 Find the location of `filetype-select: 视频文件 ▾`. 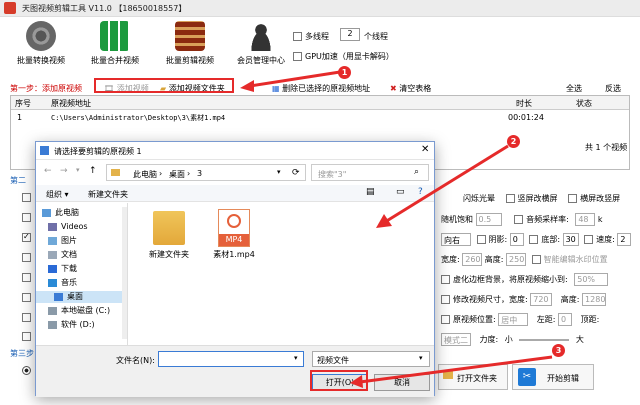

filetype-select: 视频文件 ▾ is located at coordinates (371, 359).